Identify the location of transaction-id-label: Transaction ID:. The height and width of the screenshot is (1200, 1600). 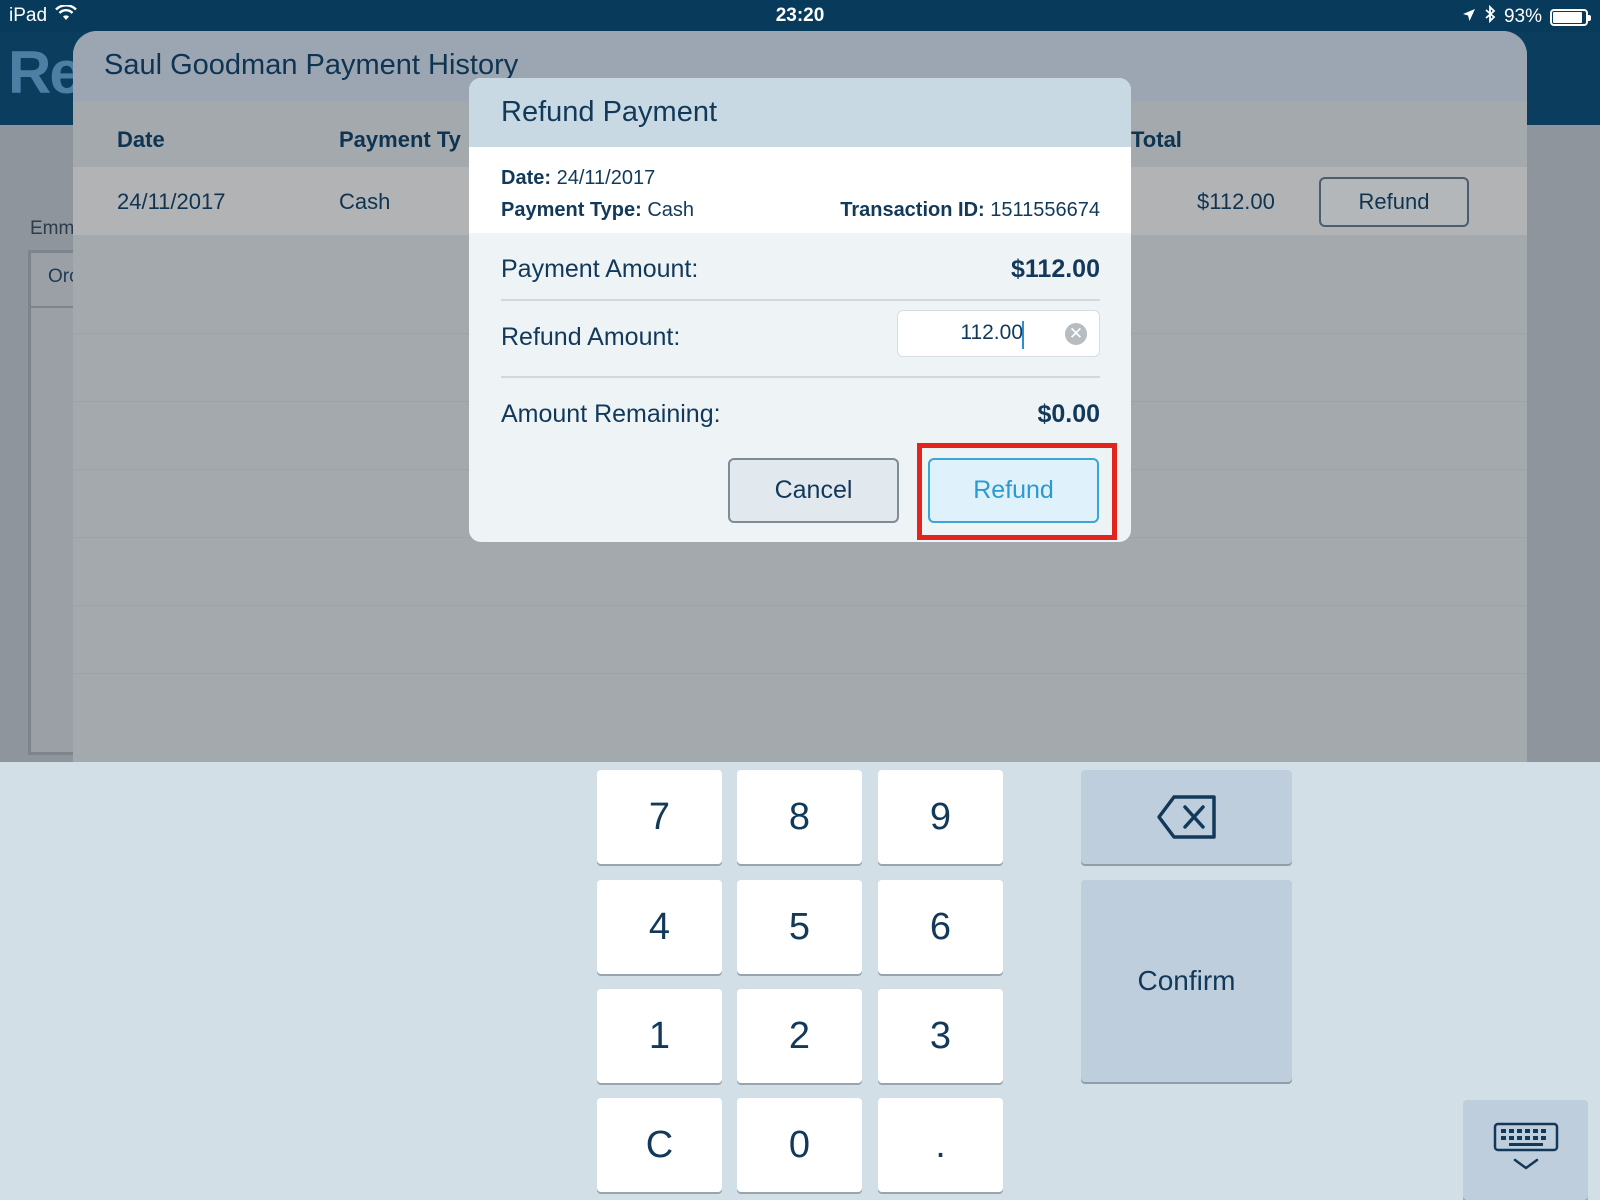
(912, 210).